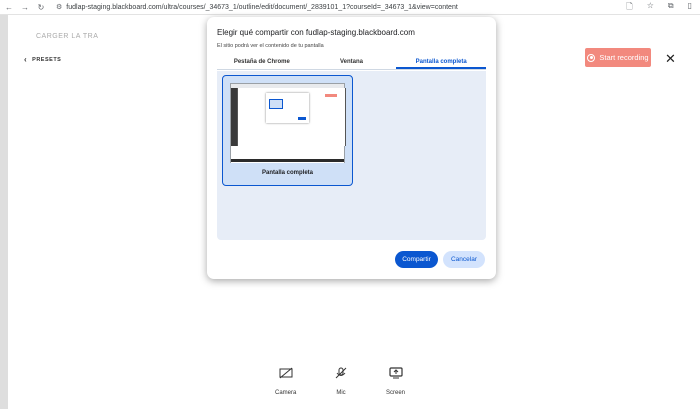 The width and height of the screenshot is (700, 409). Describe the element at coordinates (441, 63) in the screenshot. I see `tab-entire-screen: Pantalla completa` at that location.